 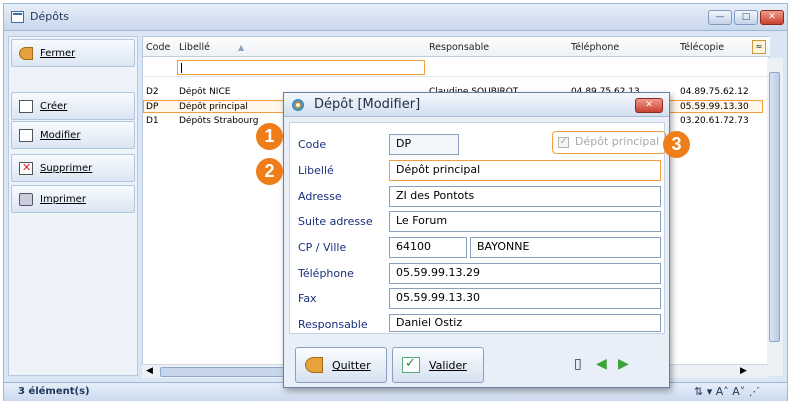 What do you see at coordinates (307, 298) in the screenshot?
I see `fax-label: Fax` at bounding box center [307, 298].